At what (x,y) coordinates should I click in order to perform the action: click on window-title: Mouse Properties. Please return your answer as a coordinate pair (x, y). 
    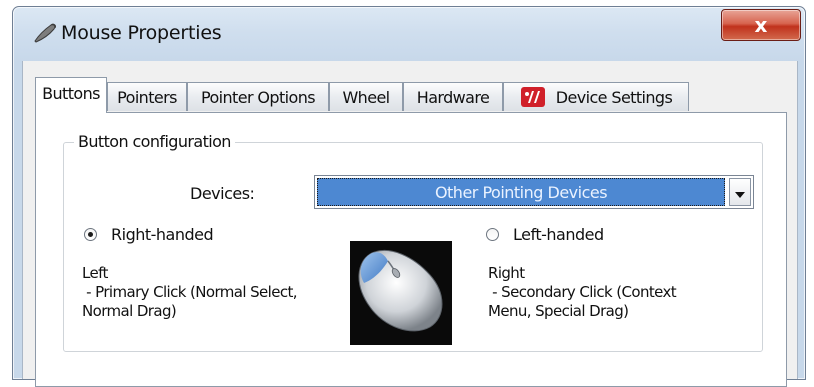
    Looking at the image, I should click on (141, 33).